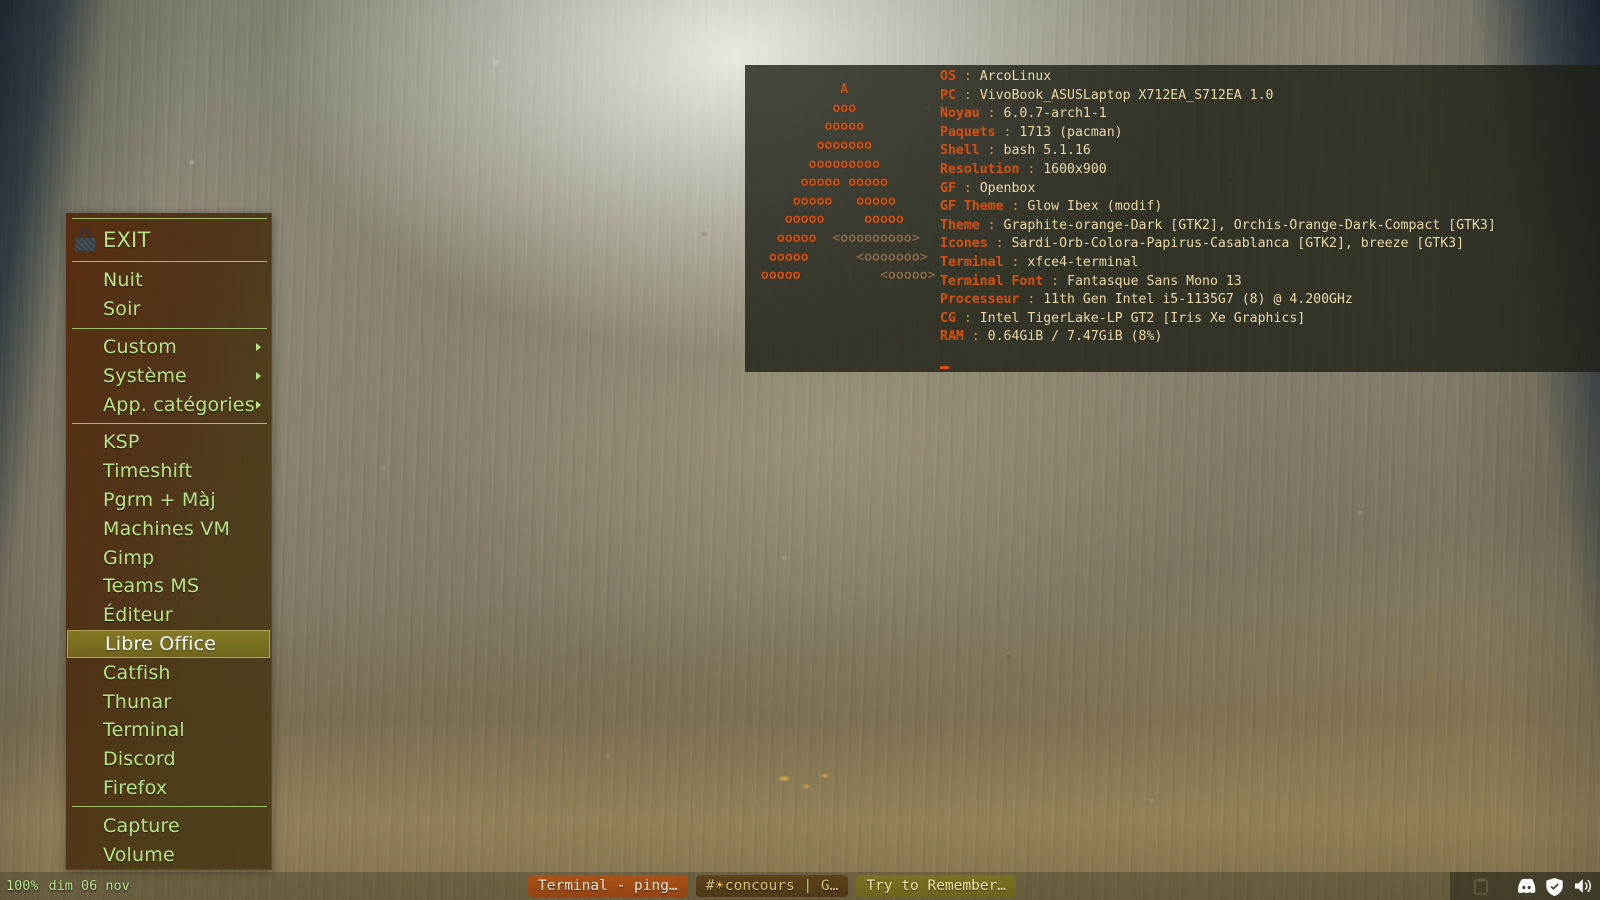 The height and width of the screenshot is (900, 1600). I want to click on system-tray, so click(1554, 886).